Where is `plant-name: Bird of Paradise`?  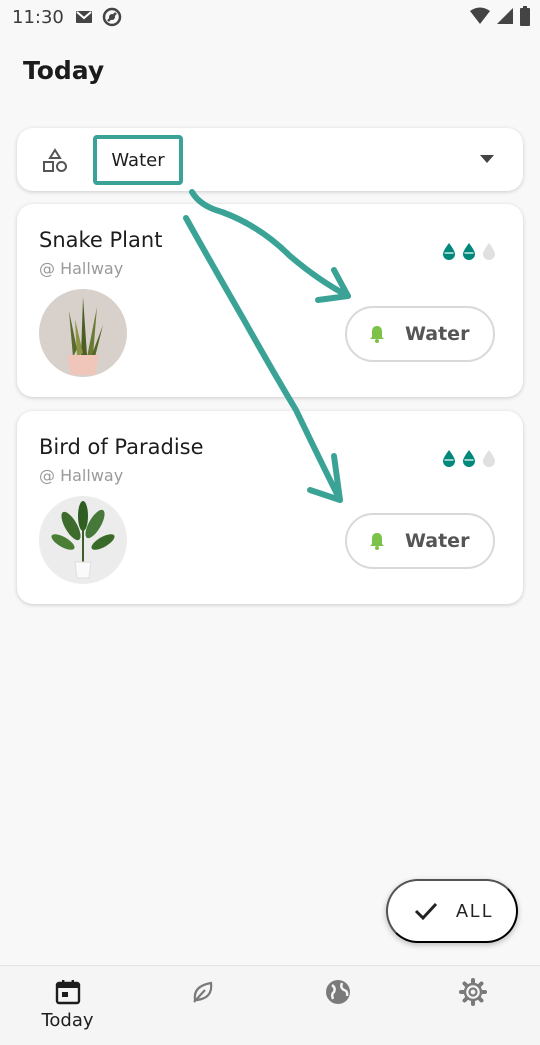
plant-name: Bird of Paradise is located at coordinates (121, 447).